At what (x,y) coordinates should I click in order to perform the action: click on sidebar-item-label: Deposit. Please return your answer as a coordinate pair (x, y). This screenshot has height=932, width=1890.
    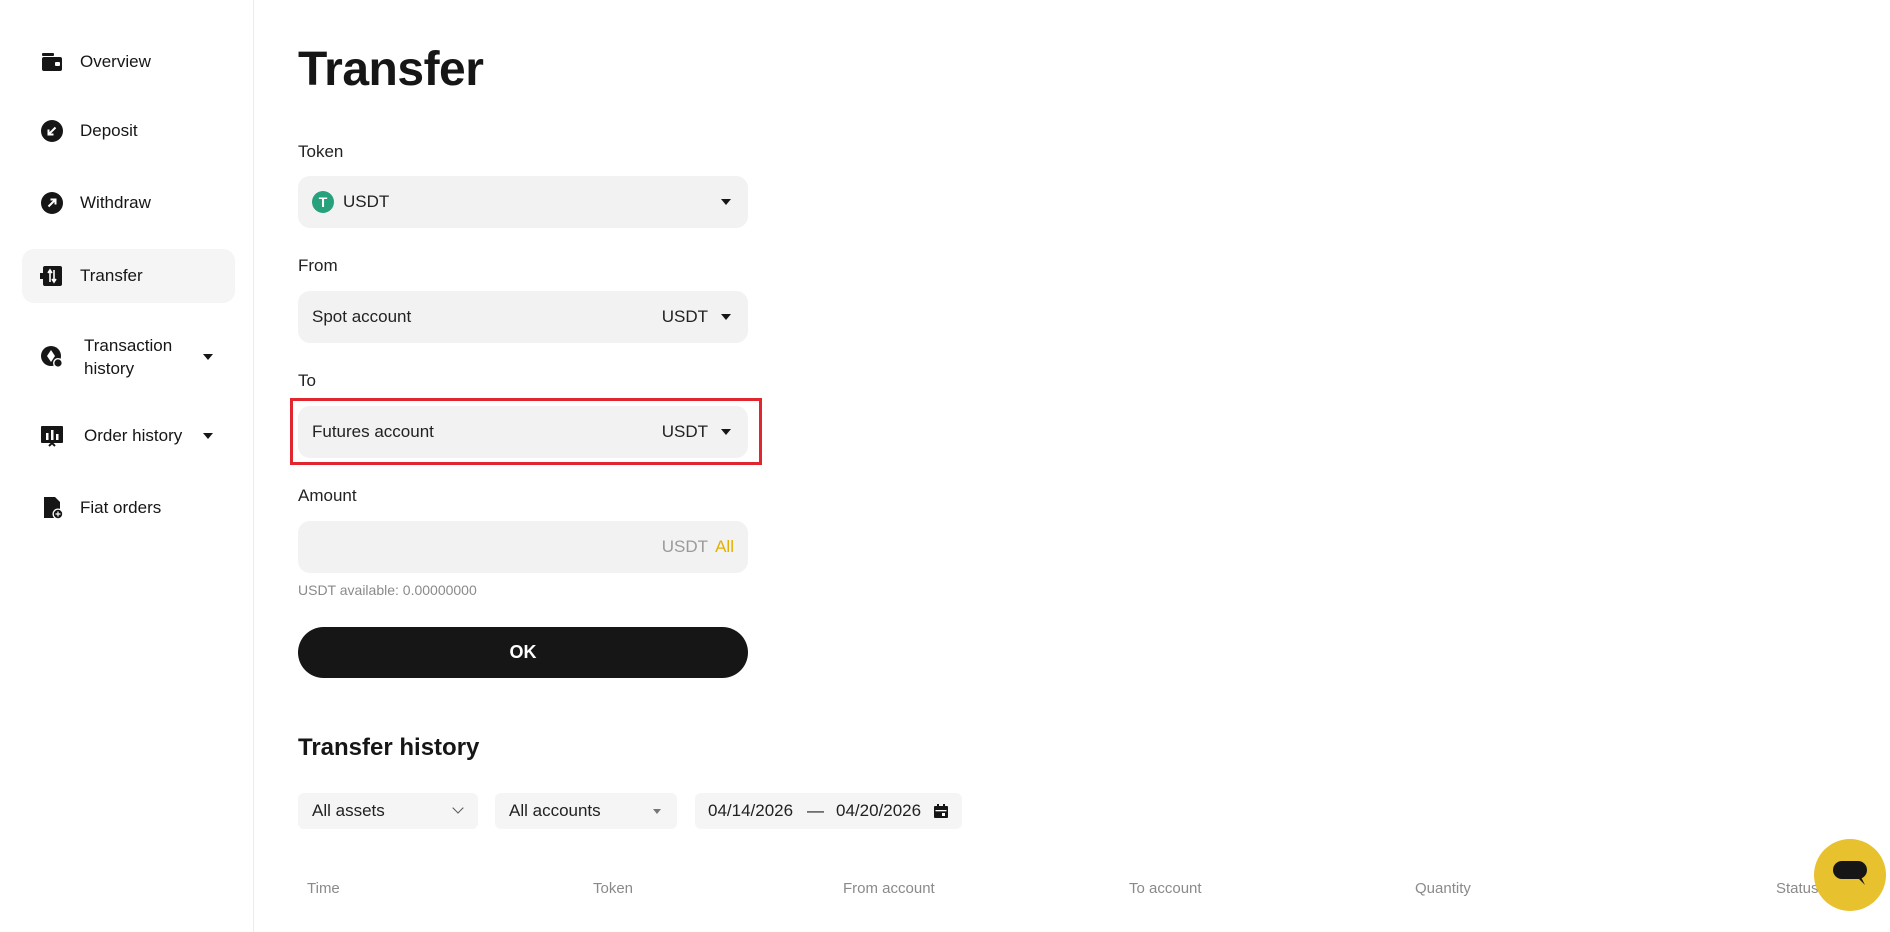
    Looking at the image, I should click on (109, 130).